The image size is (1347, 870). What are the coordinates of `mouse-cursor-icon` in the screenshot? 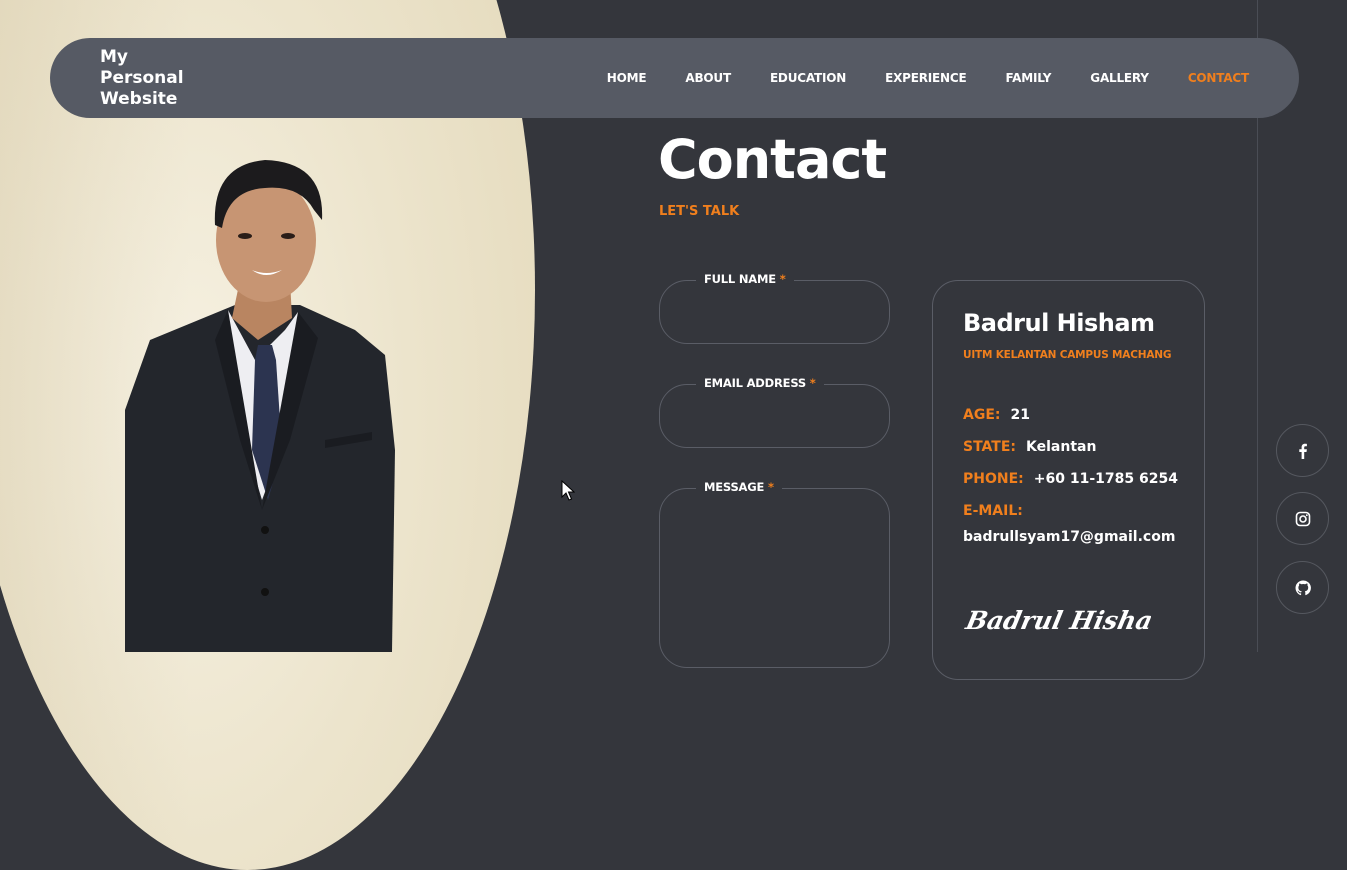 It's located at (568, 490).